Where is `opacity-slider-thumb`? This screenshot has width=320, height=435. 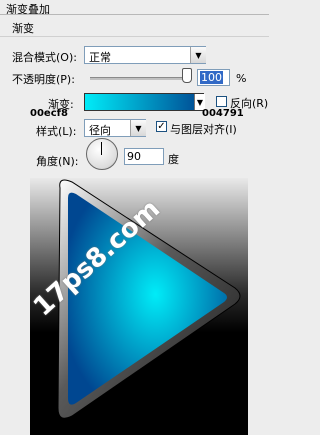 opacity-slider-thumb is located at coordinates (187, 75).